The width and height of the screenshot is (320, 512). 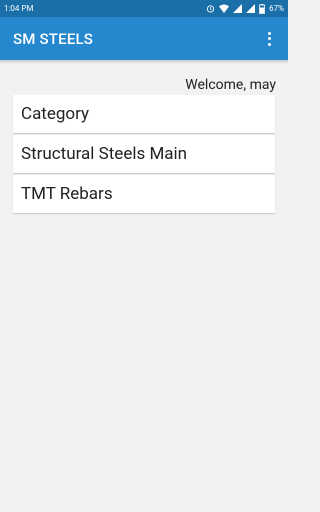 I want to click on welcome-text: Welcome, may, so click(x=230, y=85).